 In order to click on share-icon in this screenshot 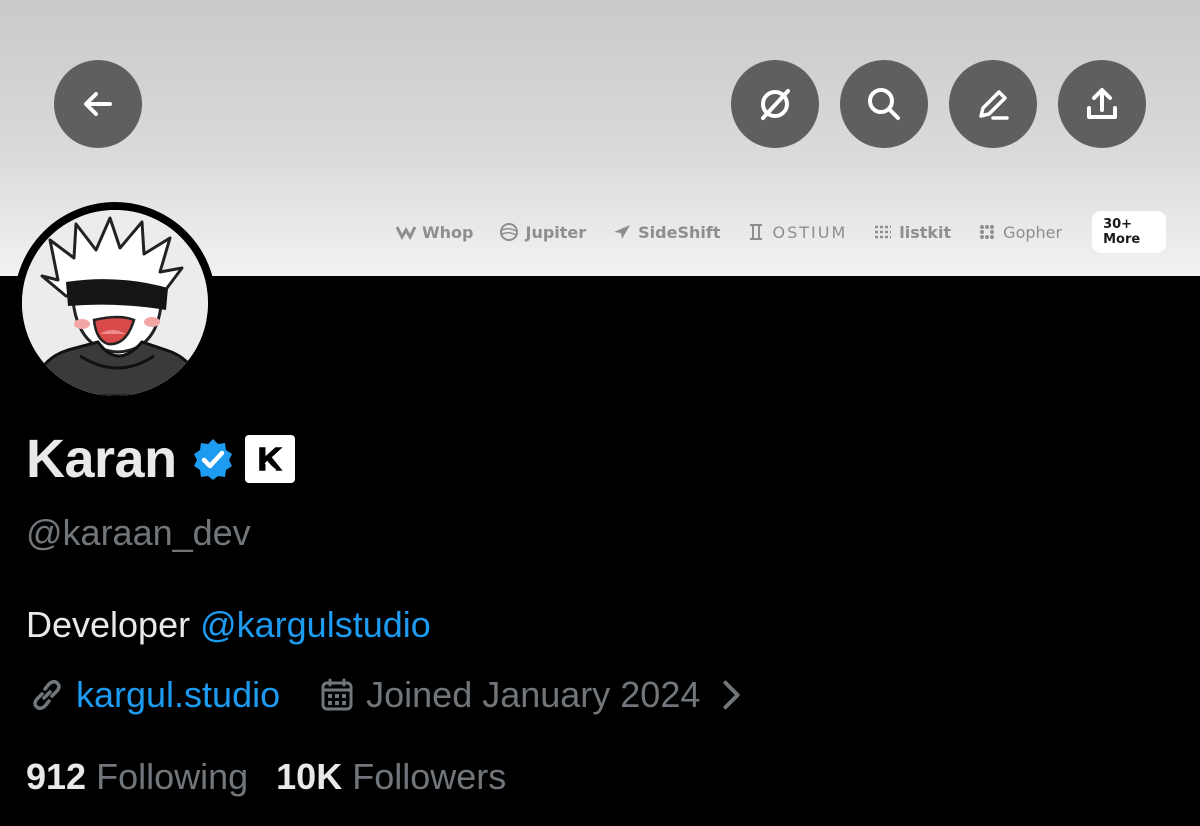, I will do `click(1102, 103)`.